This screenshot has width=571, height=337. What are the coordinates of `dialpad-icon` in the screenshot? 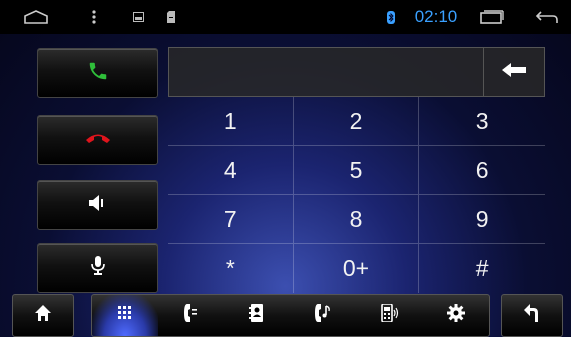 It's located at (125, 315).